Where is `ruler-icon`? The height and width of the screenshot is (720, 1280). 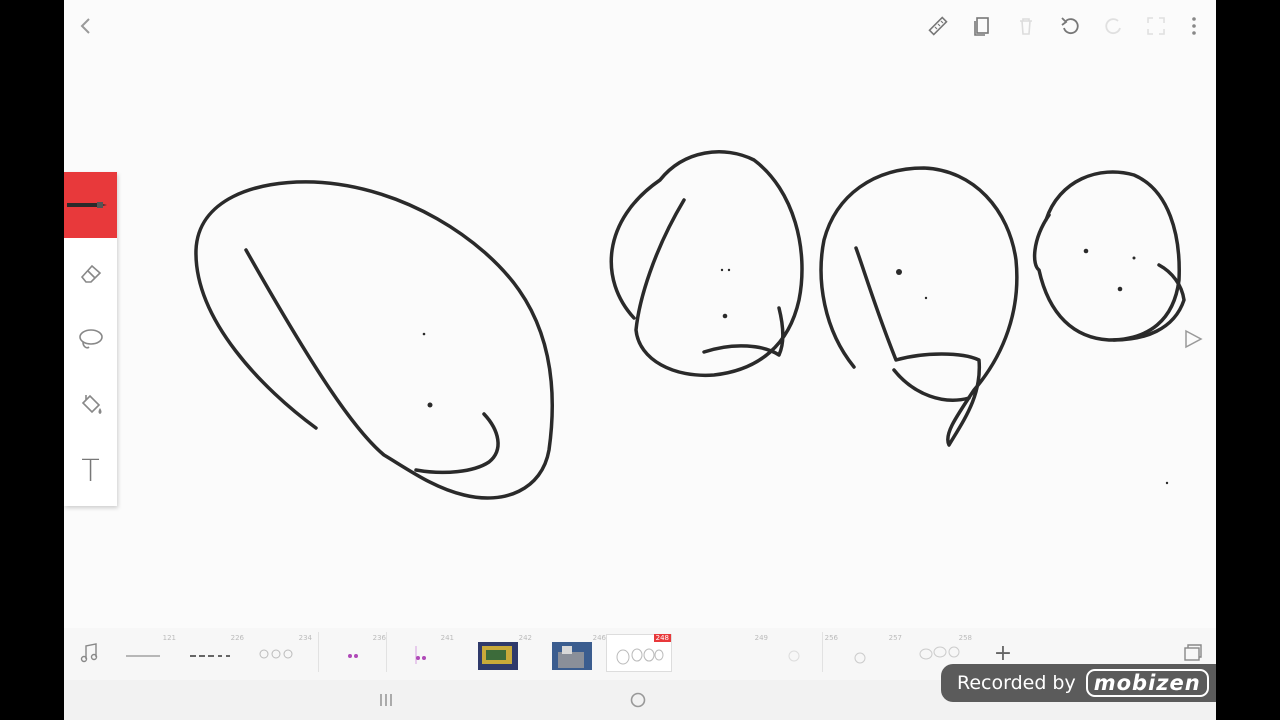 ruler-icon is located at coordinates (938, 26).